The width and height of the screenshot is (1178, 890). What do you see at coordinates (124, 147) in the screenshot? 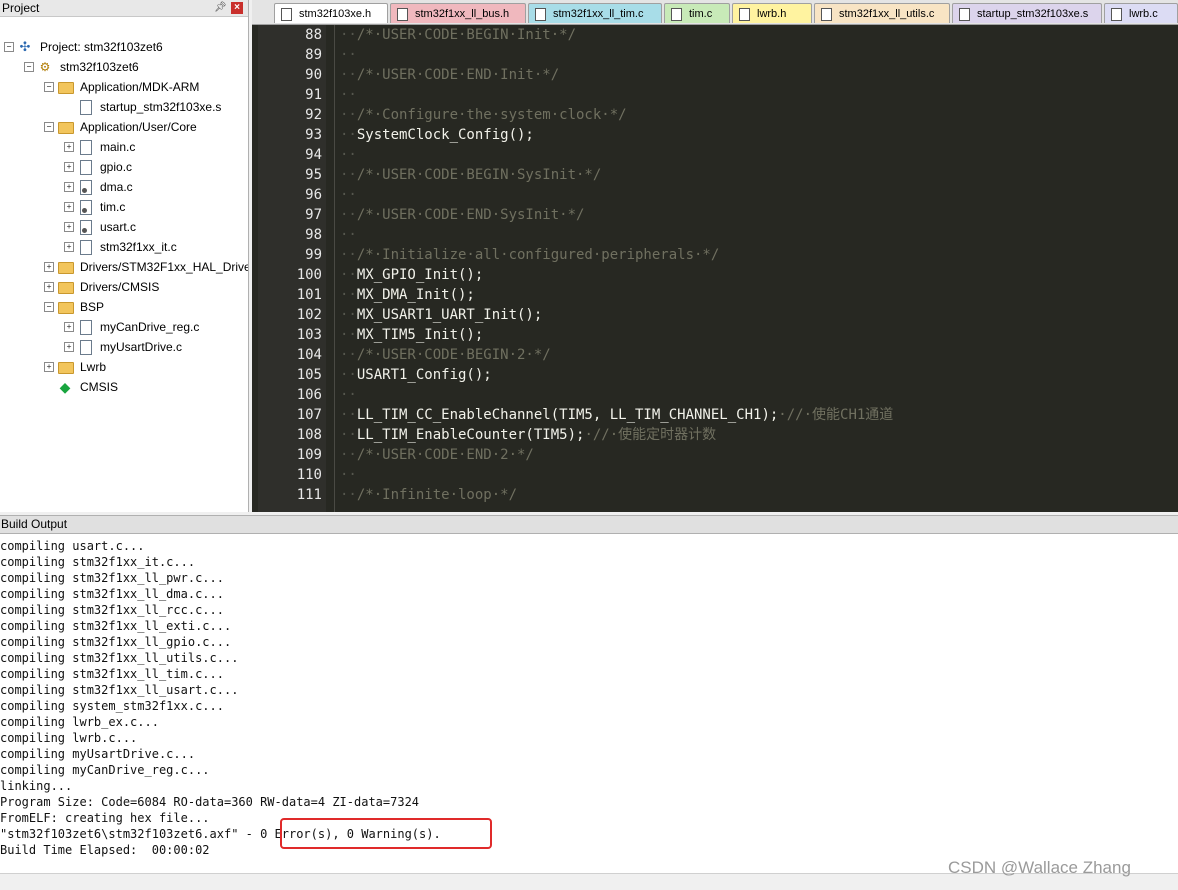
I see `tree-item: + main.c` at bounding box center [124, 147].